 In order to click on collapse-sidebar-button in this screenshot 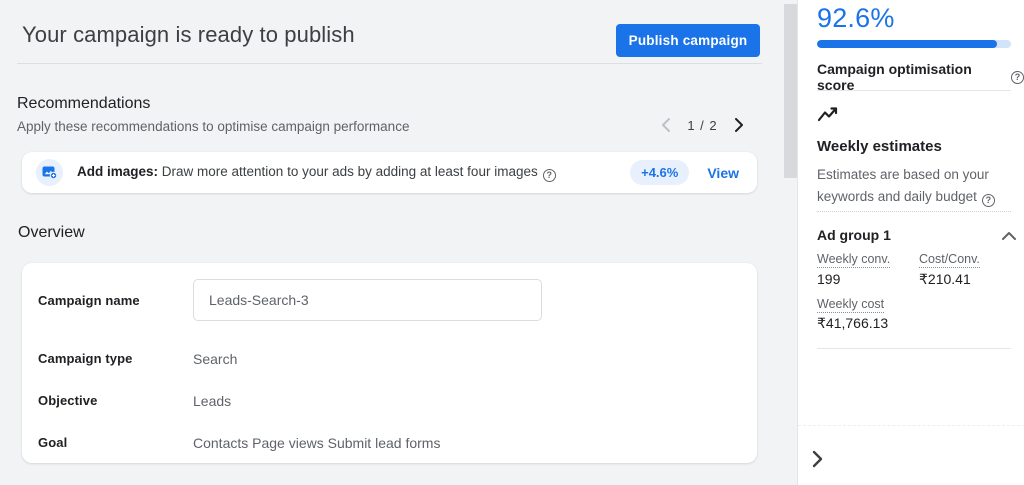, I will do `click(817, 461)`.